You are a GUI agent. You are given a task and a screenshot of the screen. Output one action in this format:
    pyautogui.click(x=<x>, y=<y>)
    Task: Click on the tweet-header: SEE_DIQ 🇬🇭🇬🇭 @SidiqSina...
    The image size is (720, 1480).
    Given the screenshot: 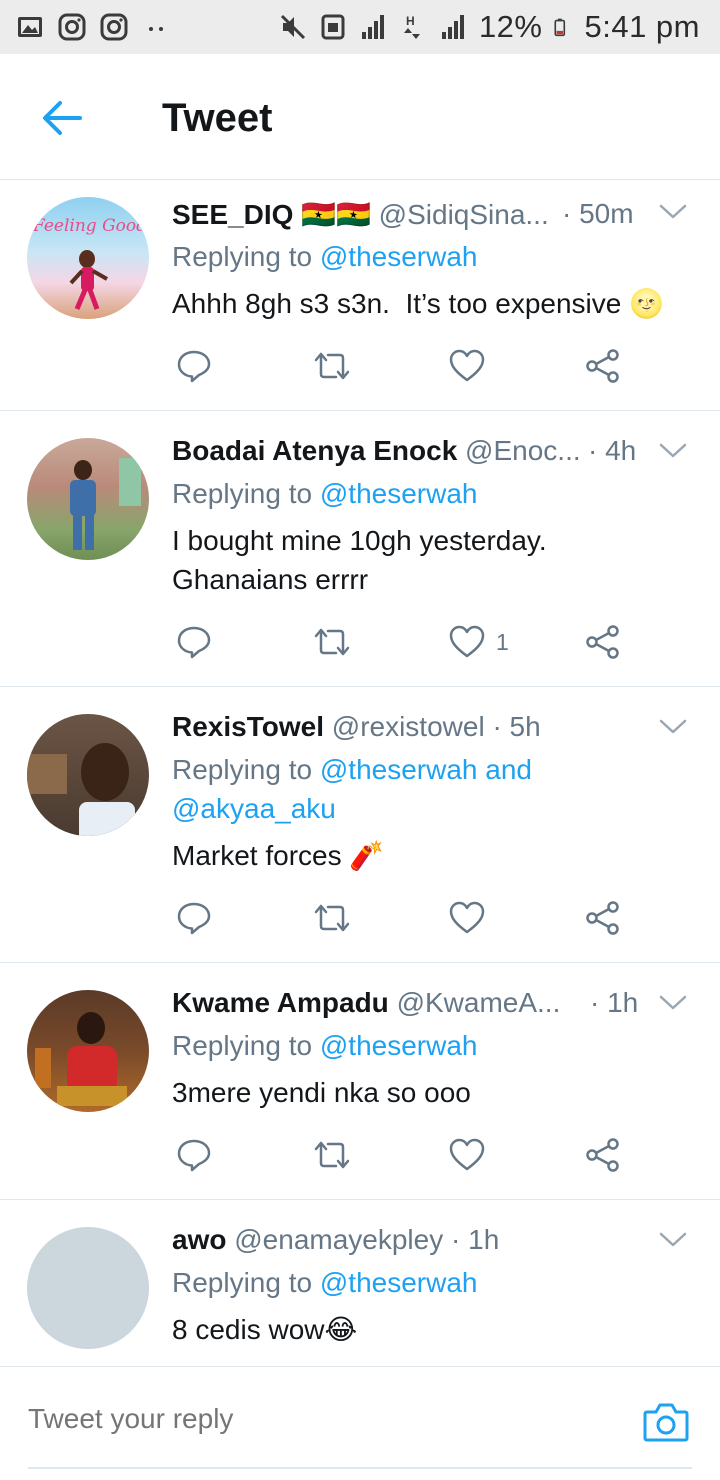 What is the action you would take?
    pyautogui.click(x=360, y=218)
    